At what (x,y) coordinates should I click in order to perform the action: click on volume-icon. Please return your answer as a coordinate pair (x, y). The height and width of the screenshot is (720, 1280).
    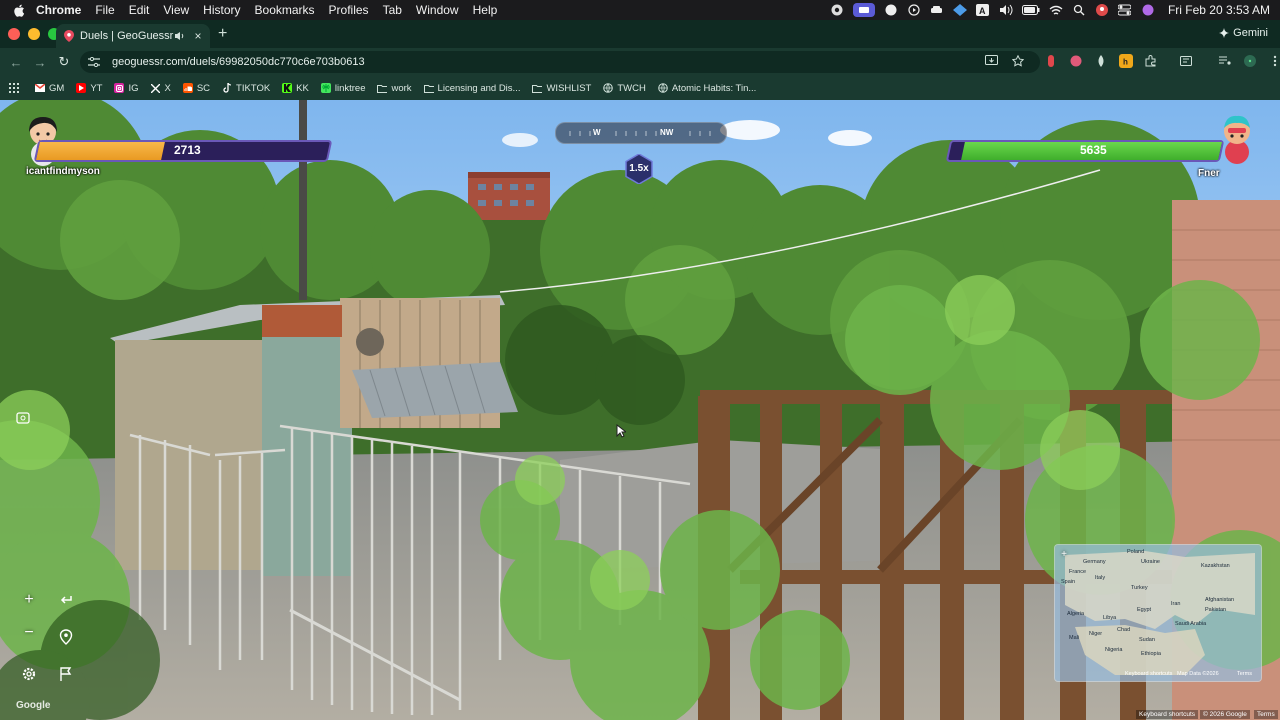
    Looking at the image, I should click on (1006, 10).